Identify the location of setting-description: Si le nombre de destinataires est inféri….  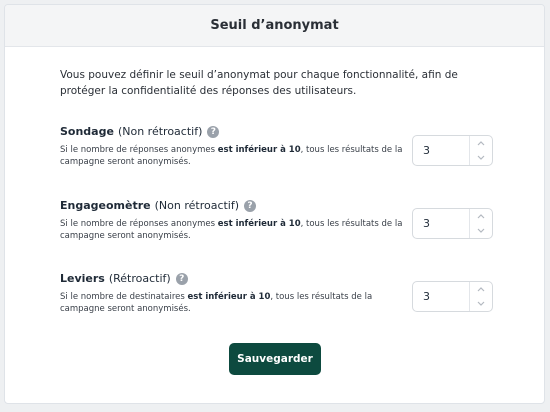
(232, 303).